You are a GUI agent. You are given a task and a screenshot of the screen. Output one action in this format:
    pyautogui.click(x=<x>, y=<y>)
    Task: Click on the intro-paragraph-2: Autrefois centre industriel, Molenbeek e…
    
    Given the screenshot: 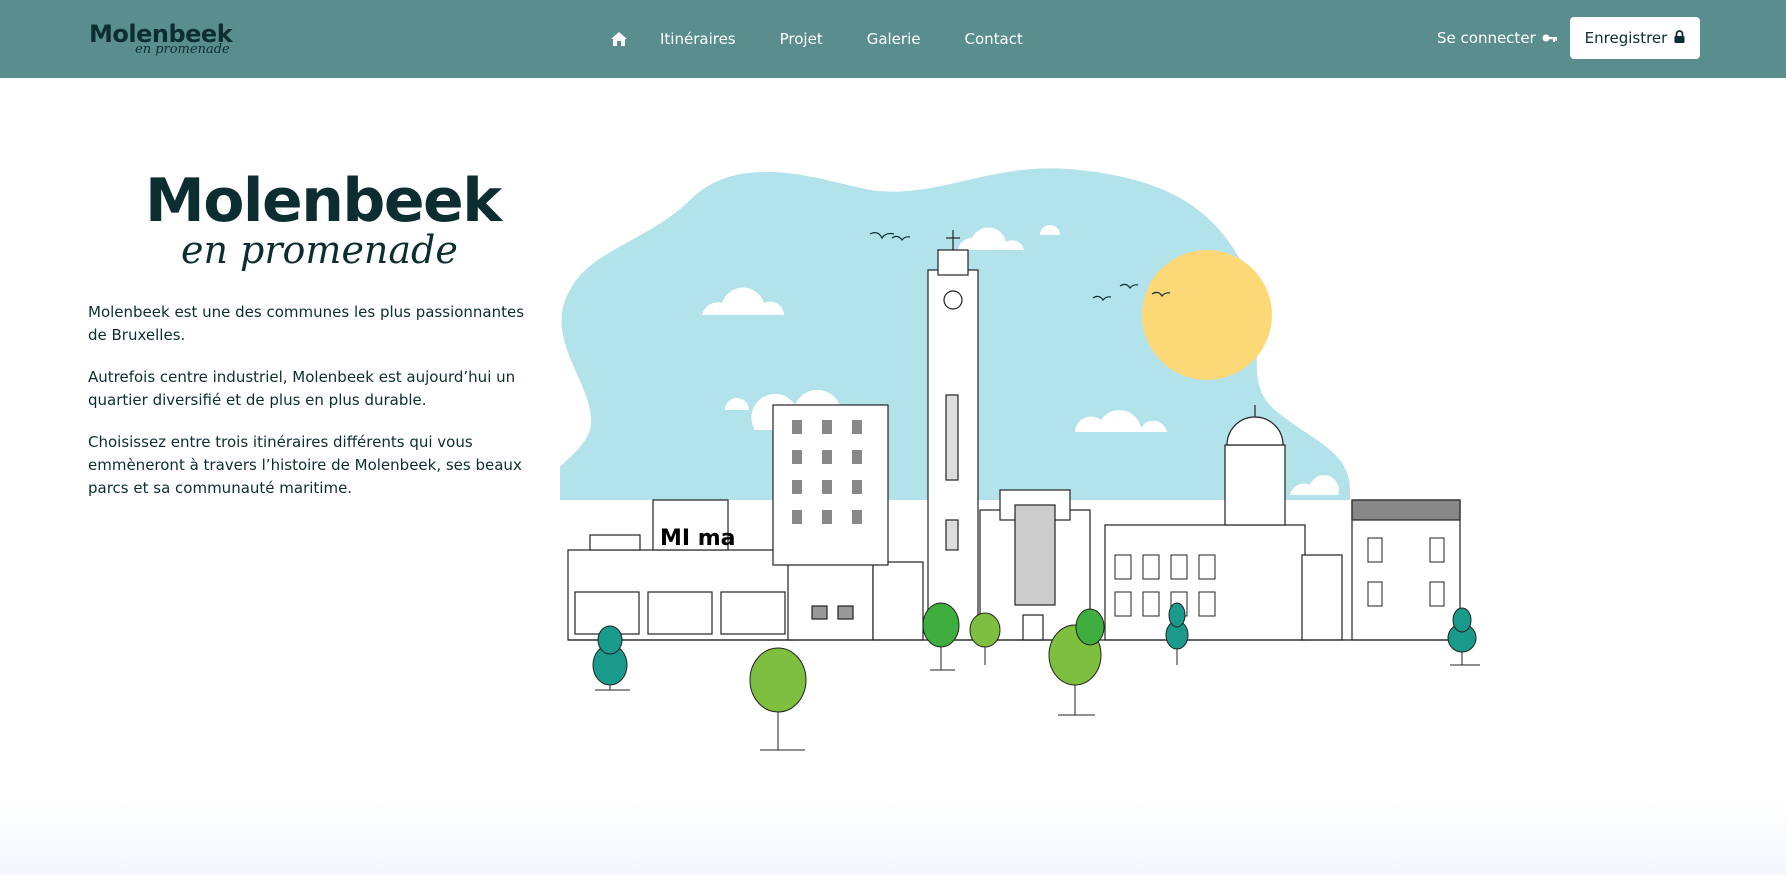 What is the action you would take?
    pyautogui.click(x=302, y=388)
    